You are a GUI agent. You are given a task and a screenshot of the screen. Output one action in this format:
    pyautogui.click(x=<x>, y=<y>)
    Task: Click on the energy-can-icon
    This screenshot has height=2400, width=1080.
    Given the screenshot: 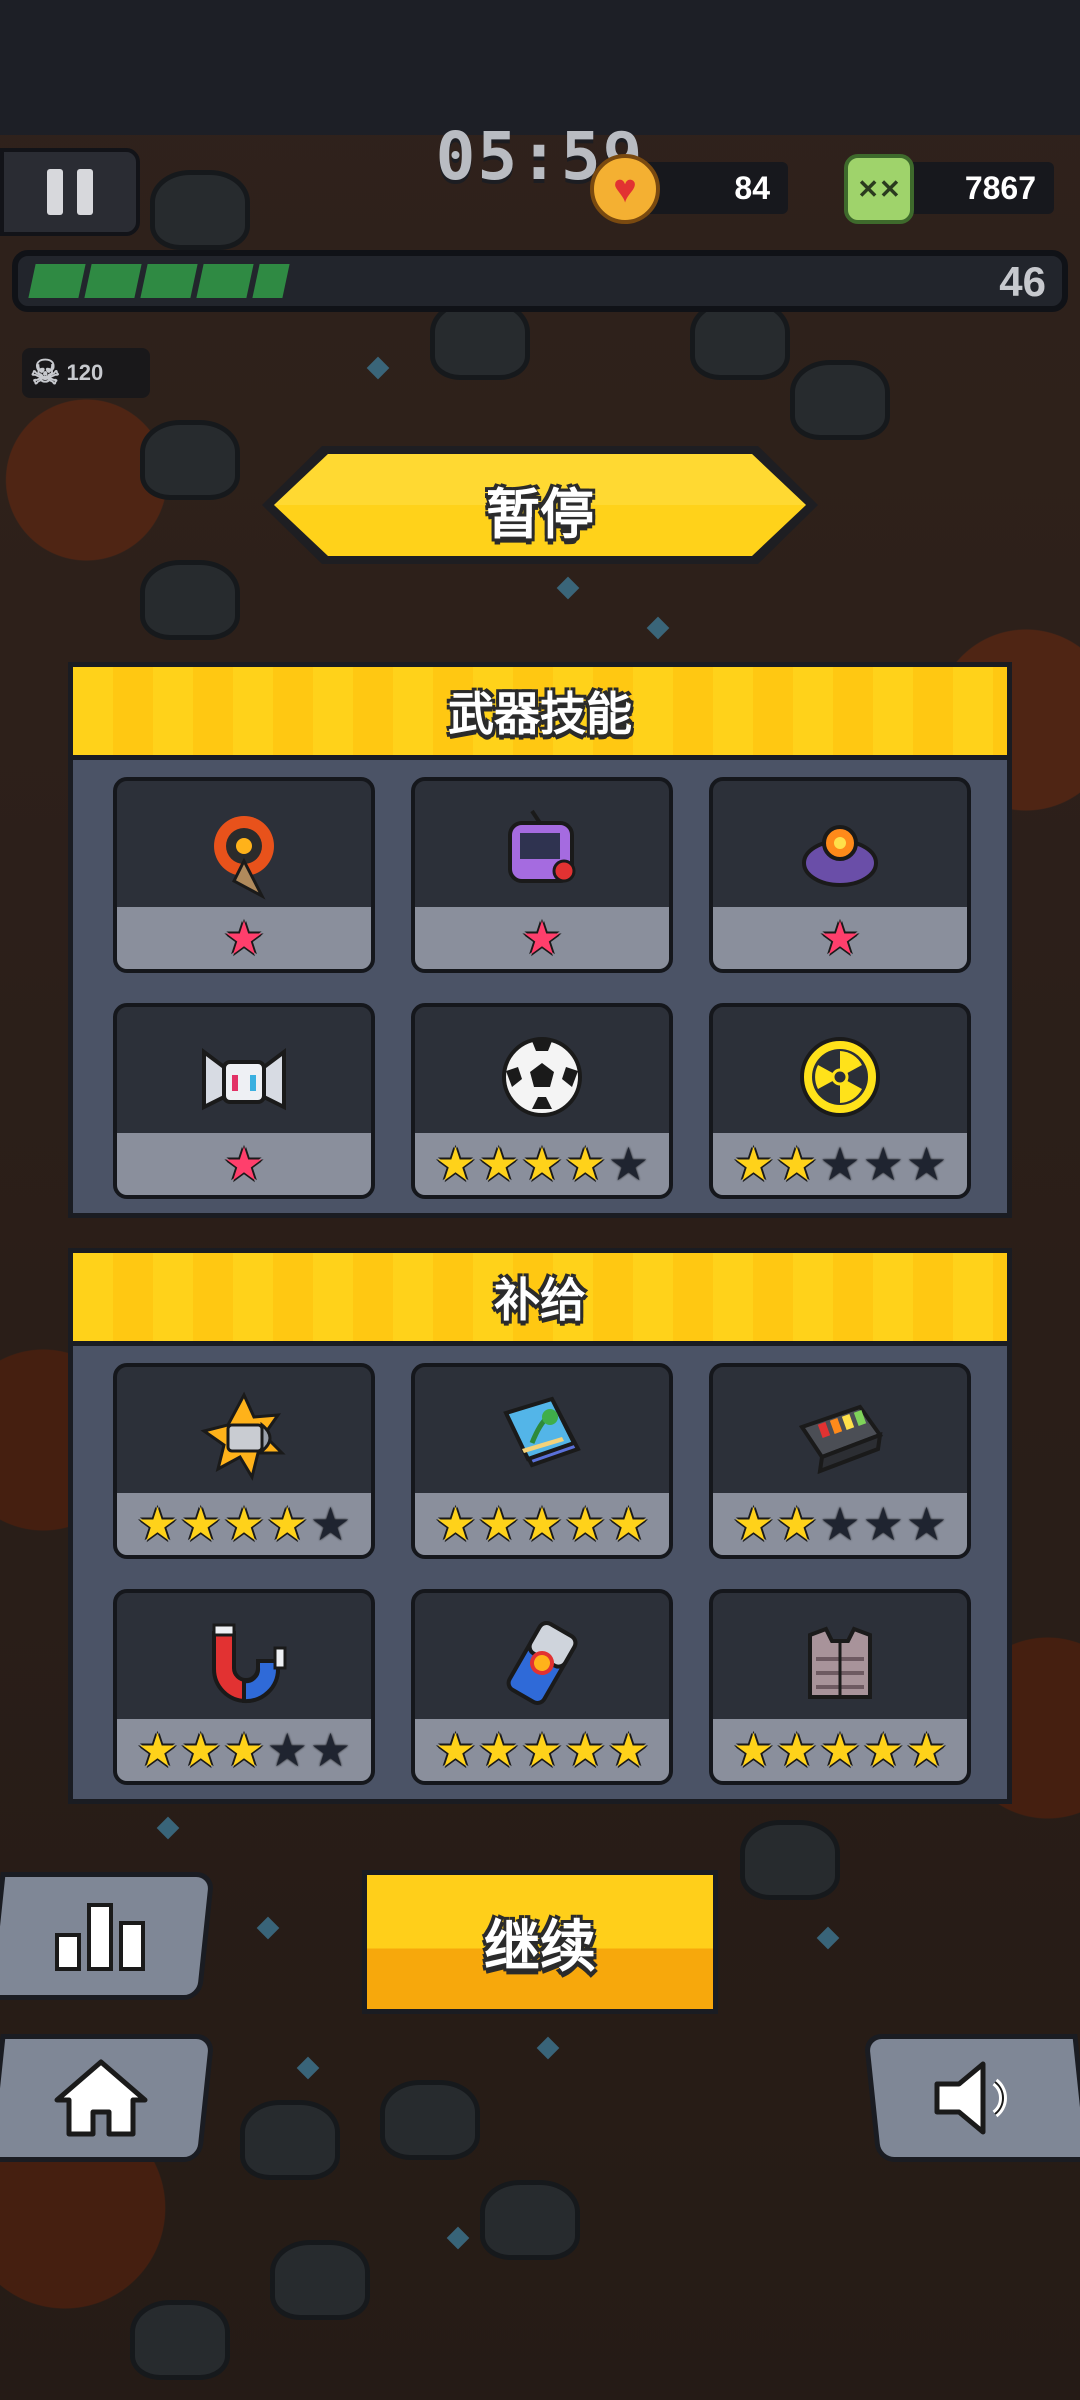 What is the action you would take?
    pyautogui.click(x=542, y=1663)
    